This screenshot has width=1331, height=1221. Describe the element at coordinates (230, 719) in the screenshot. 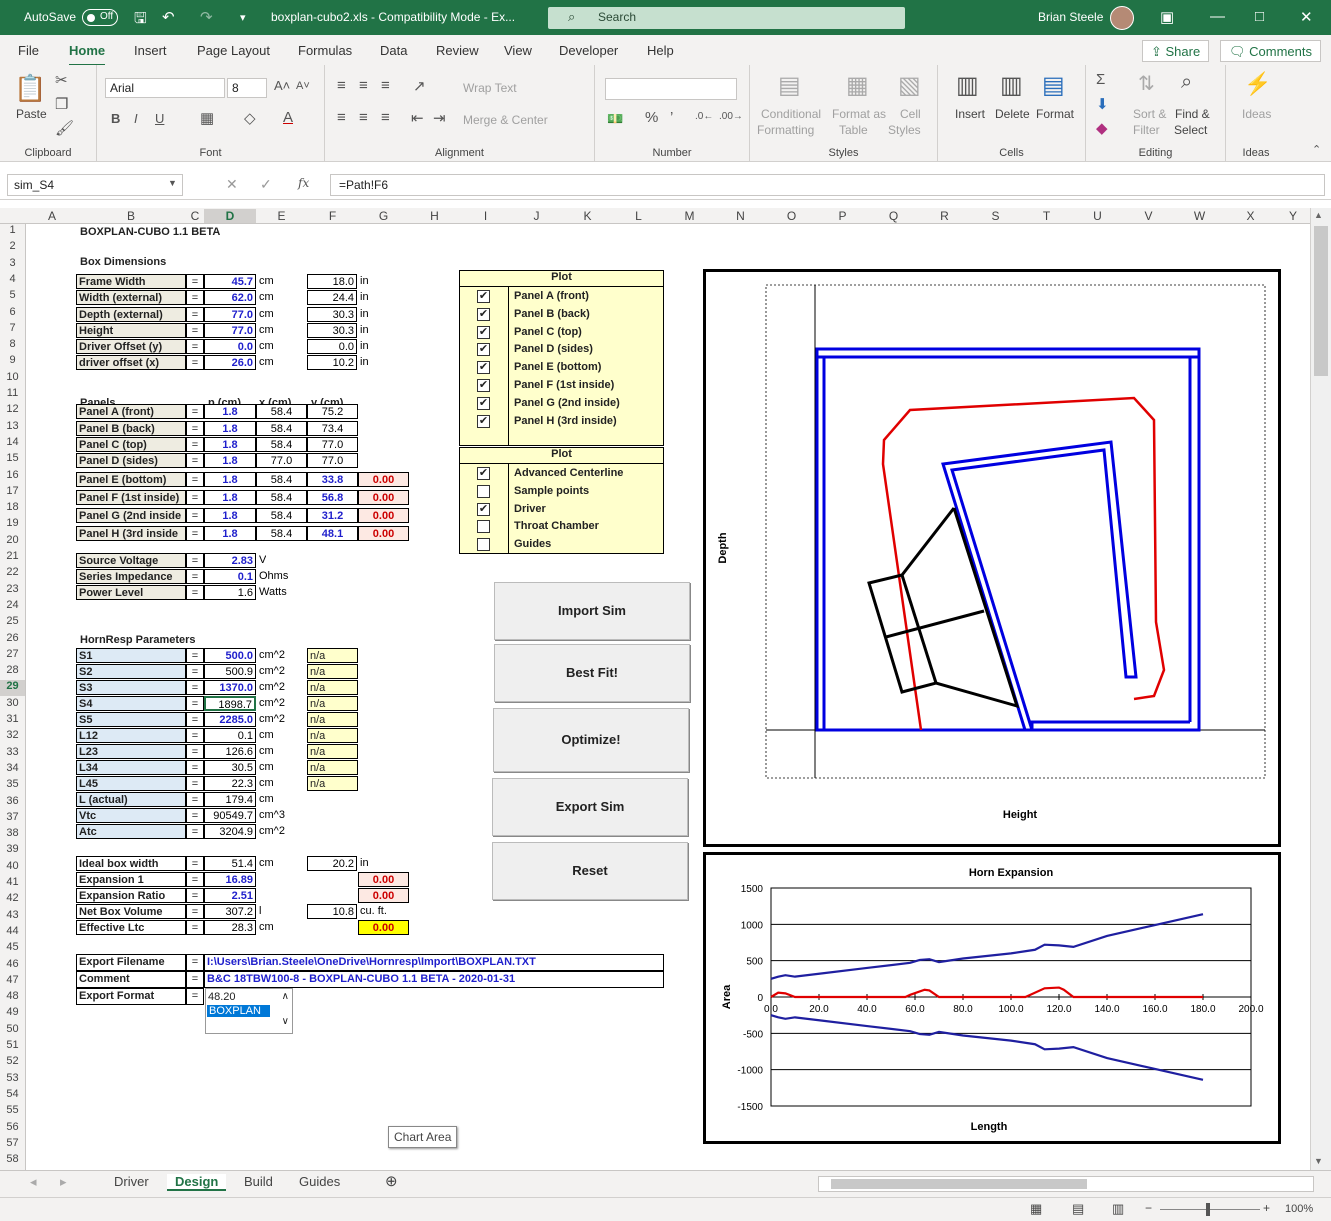

I see `hornresp-value: 2285.0` at that location.